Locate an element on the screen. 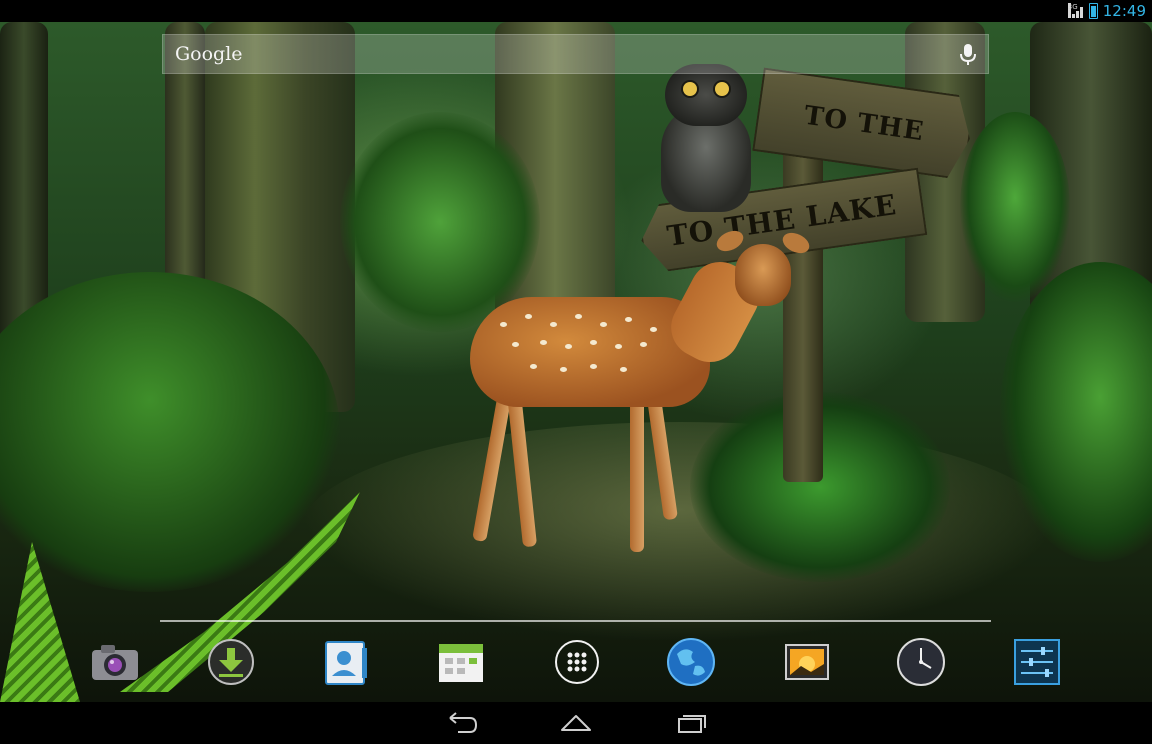 This screenshot has width=1152, height=744. camera-icon is located at coordinates (115, 662).